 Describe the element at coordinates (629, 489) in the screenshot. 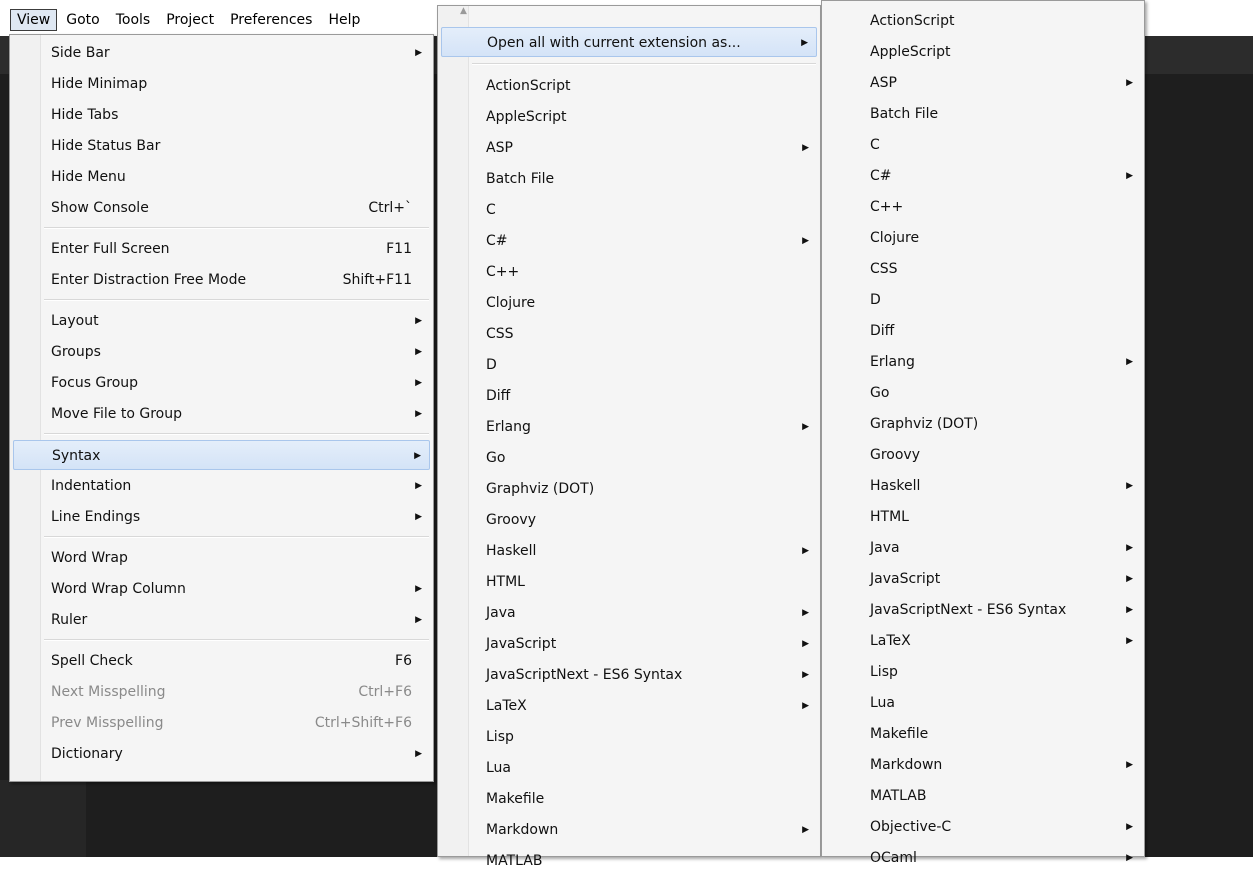

I see `syntax-item-graphviz-dot: Graphviz (DOT)` at that location.